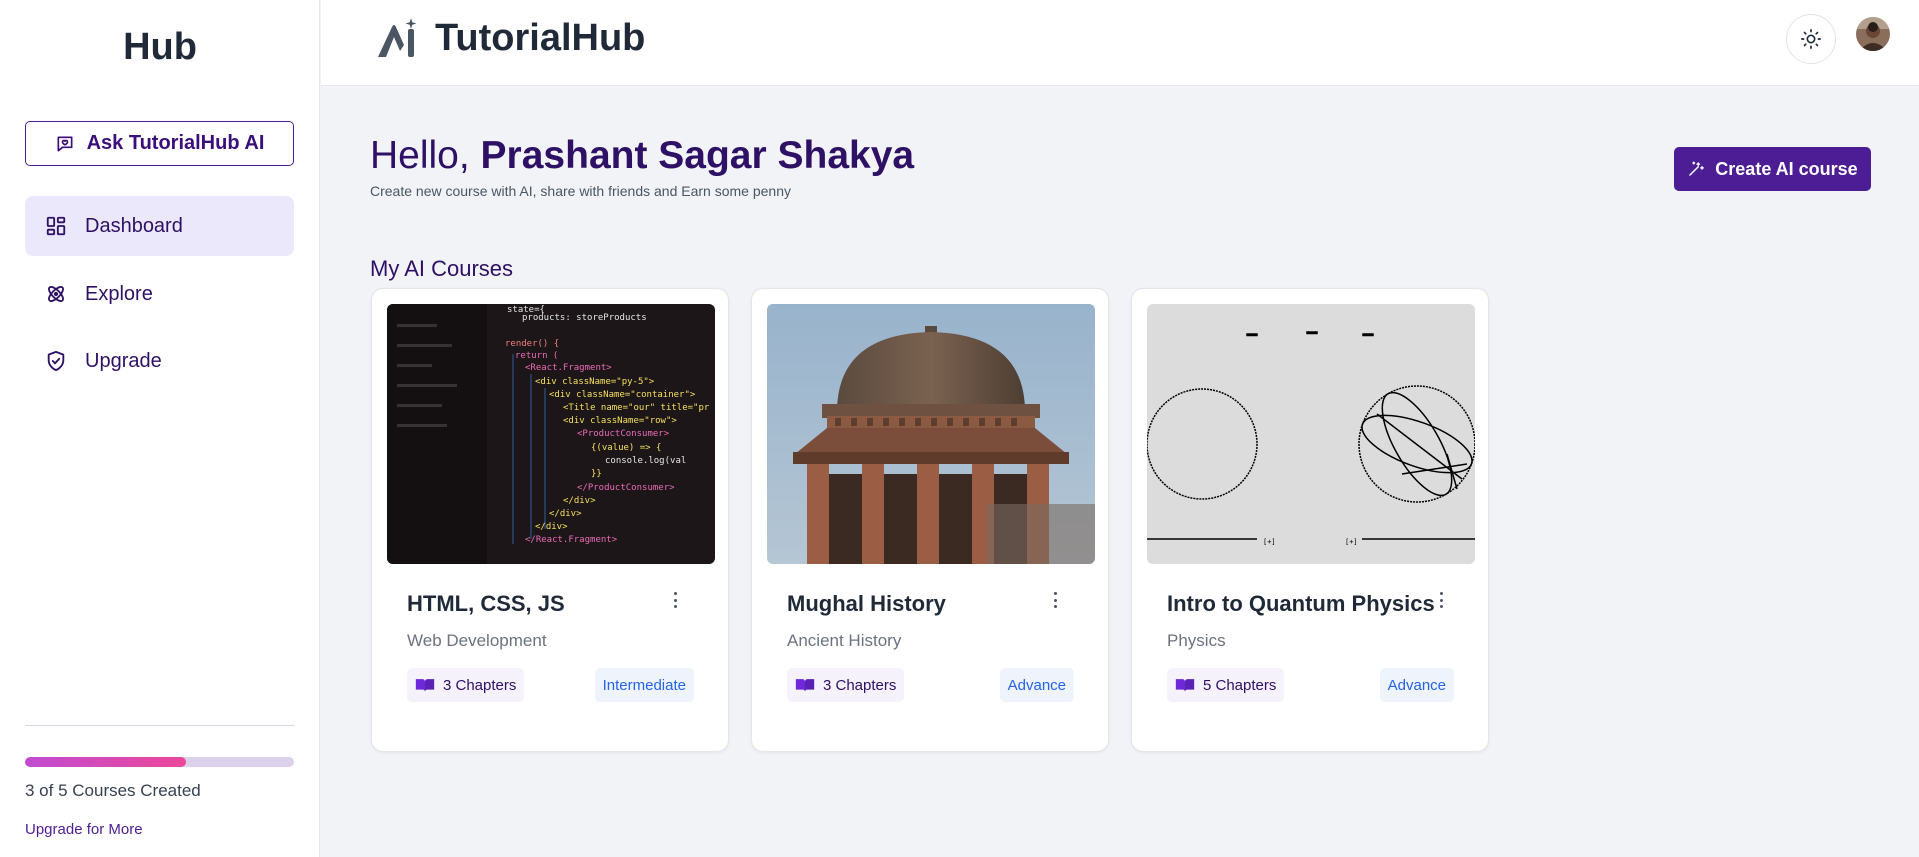  I want to click on sun-icon, so click(1811, 39).